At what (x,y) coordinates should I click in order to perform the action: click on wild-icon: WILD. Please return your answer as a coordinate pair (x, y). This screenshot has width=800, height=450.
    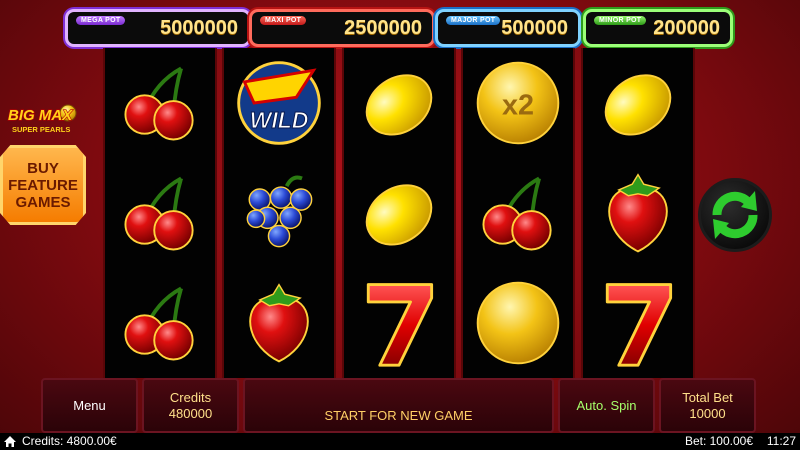
    Looking at the image, I should click on (279, 103).